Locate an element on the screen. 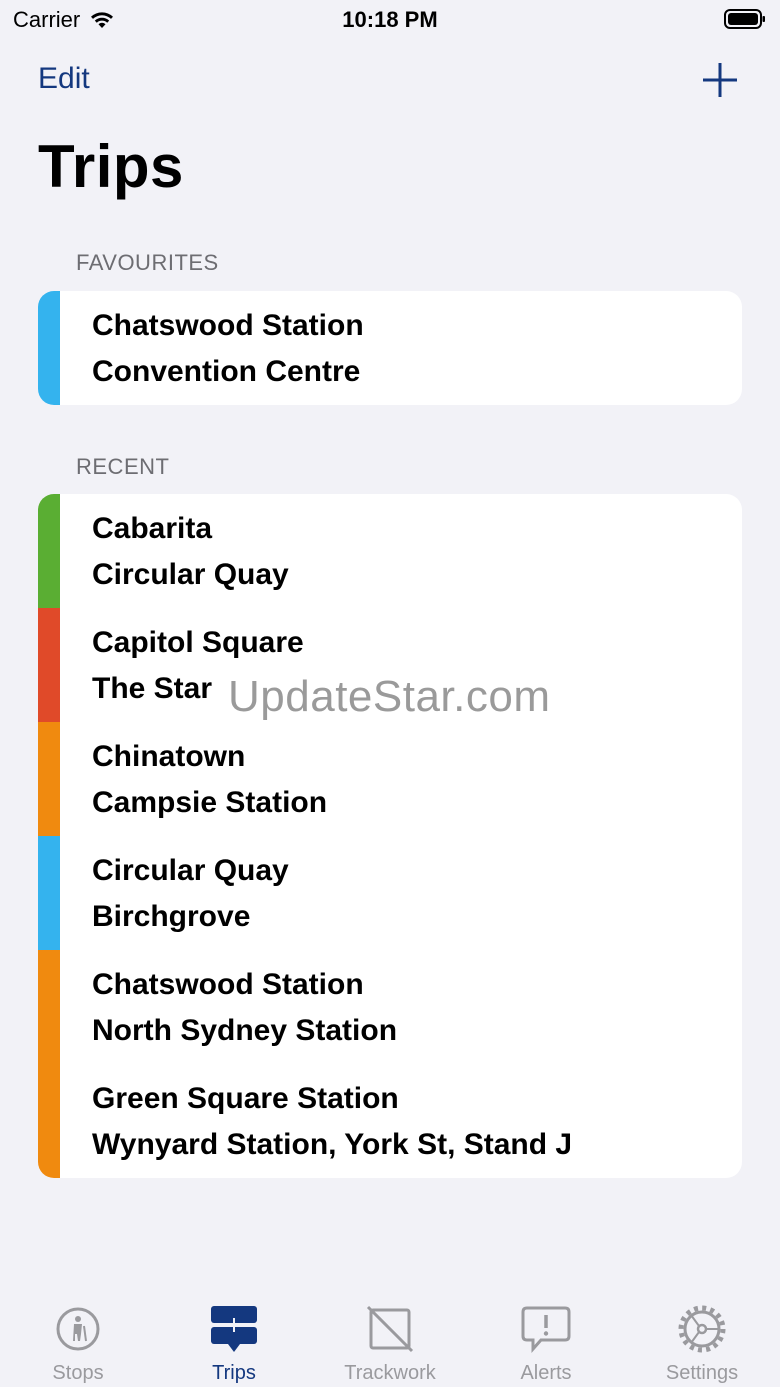  favourite-trip-row: Chatswood Station Convention Centre is located at coordinates (390, 348).